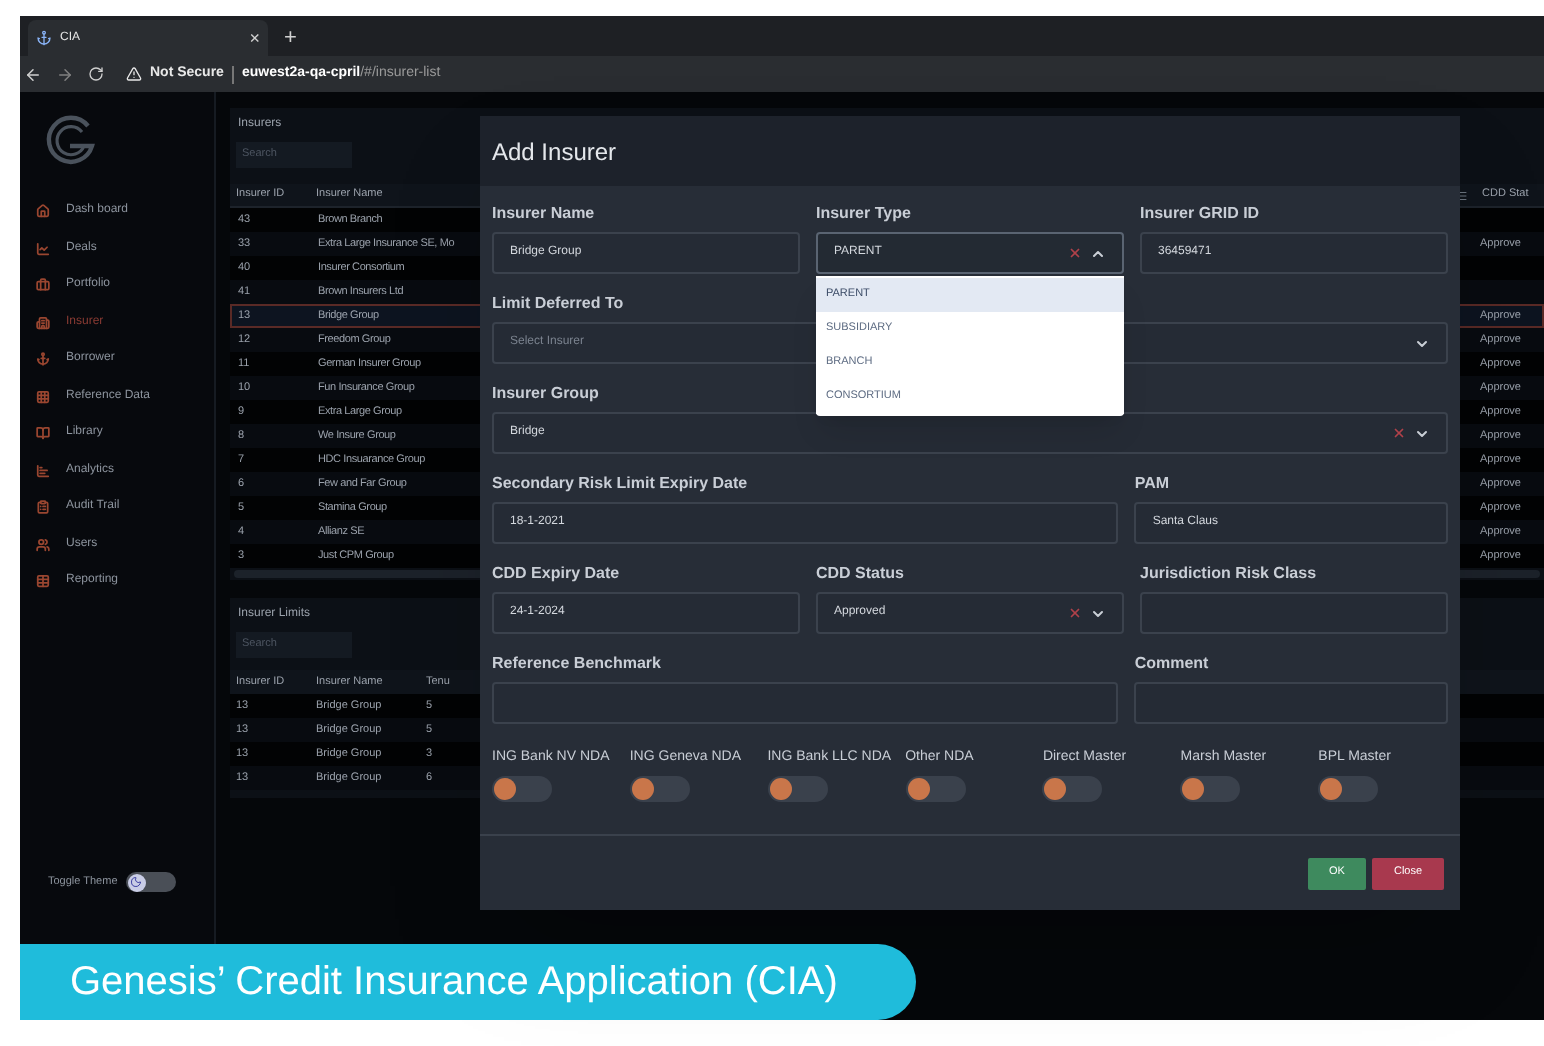 The width and height of the screenshot is (1544, 1046). I want to click on theme-toggle, so click(150, 882).